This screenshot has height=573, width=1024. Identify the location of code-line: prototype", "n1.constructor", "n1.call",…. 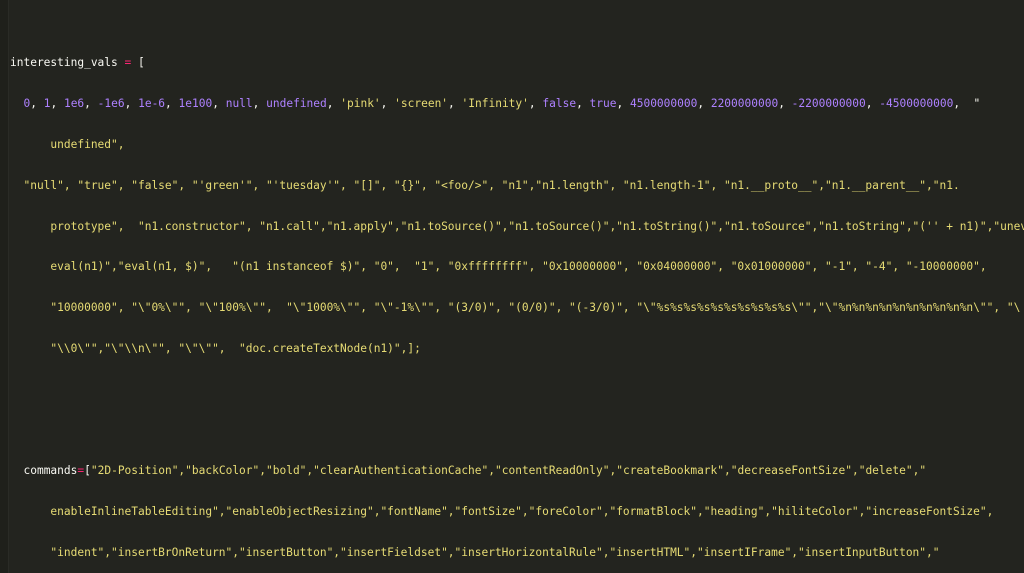
(517, 226).